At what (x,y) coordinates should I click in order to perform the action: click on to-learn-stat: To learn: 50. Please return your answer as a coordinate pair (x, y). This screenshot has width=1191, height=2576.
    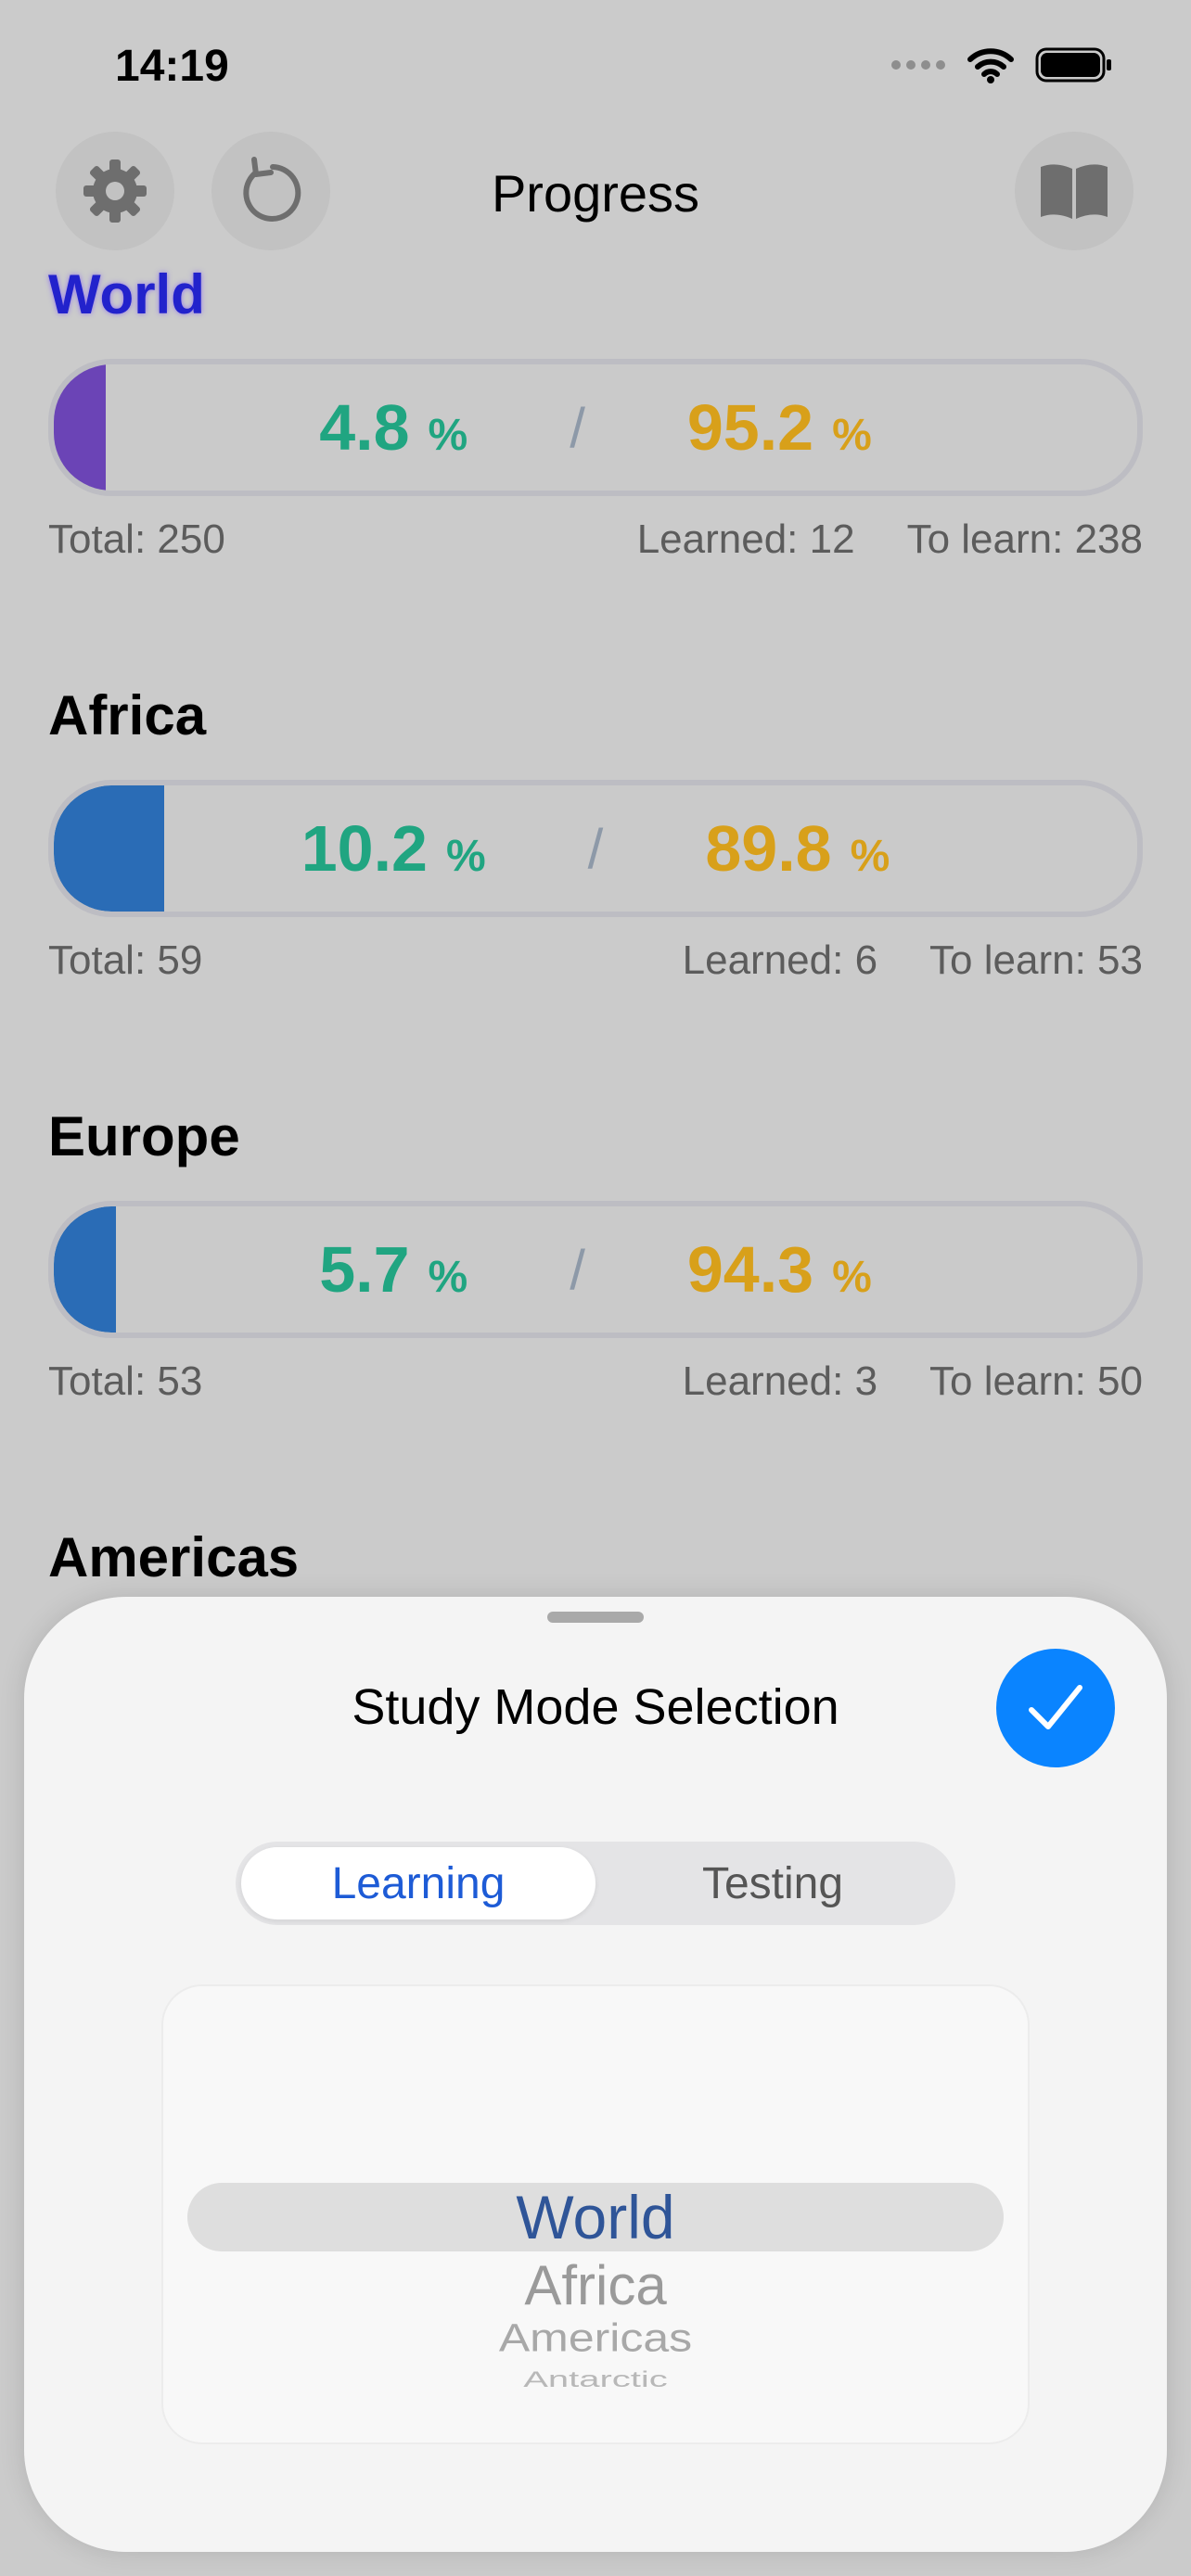
    Looking at the image, I should click on (1036, 1381).